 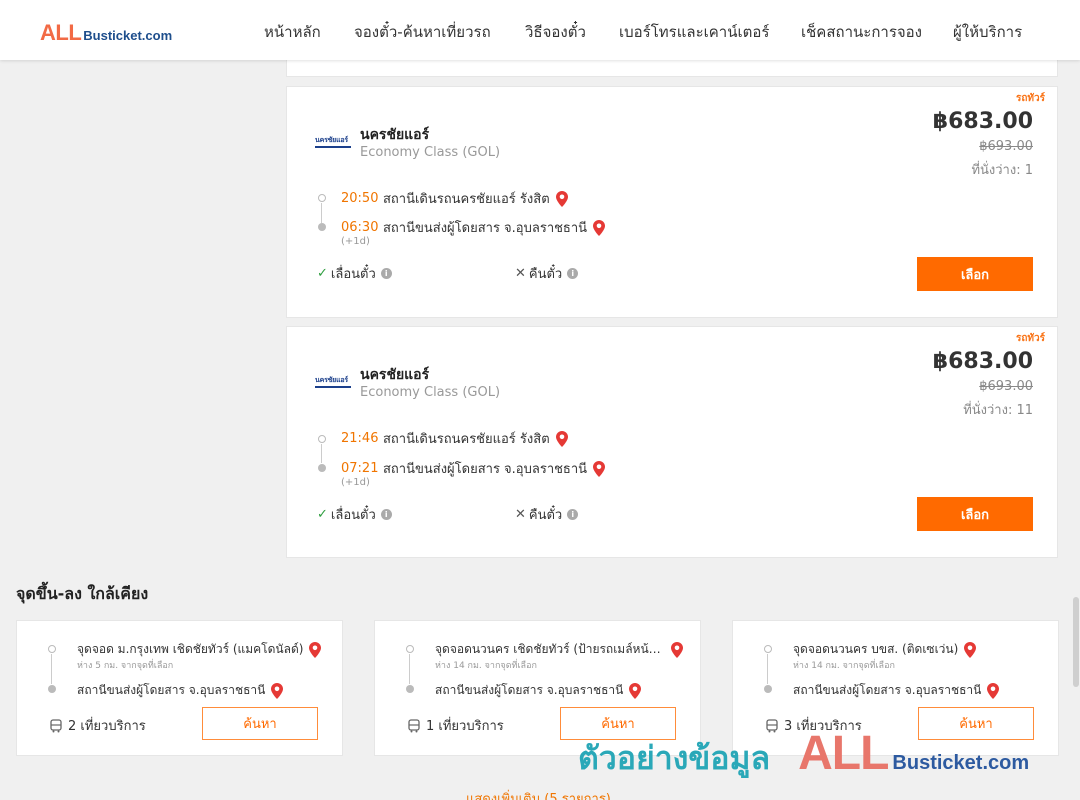 I want to click on departure-stop: 20:50 สถานีเดินรถนครชัยแอร์ รังสิต, so click(x=454, y=198).